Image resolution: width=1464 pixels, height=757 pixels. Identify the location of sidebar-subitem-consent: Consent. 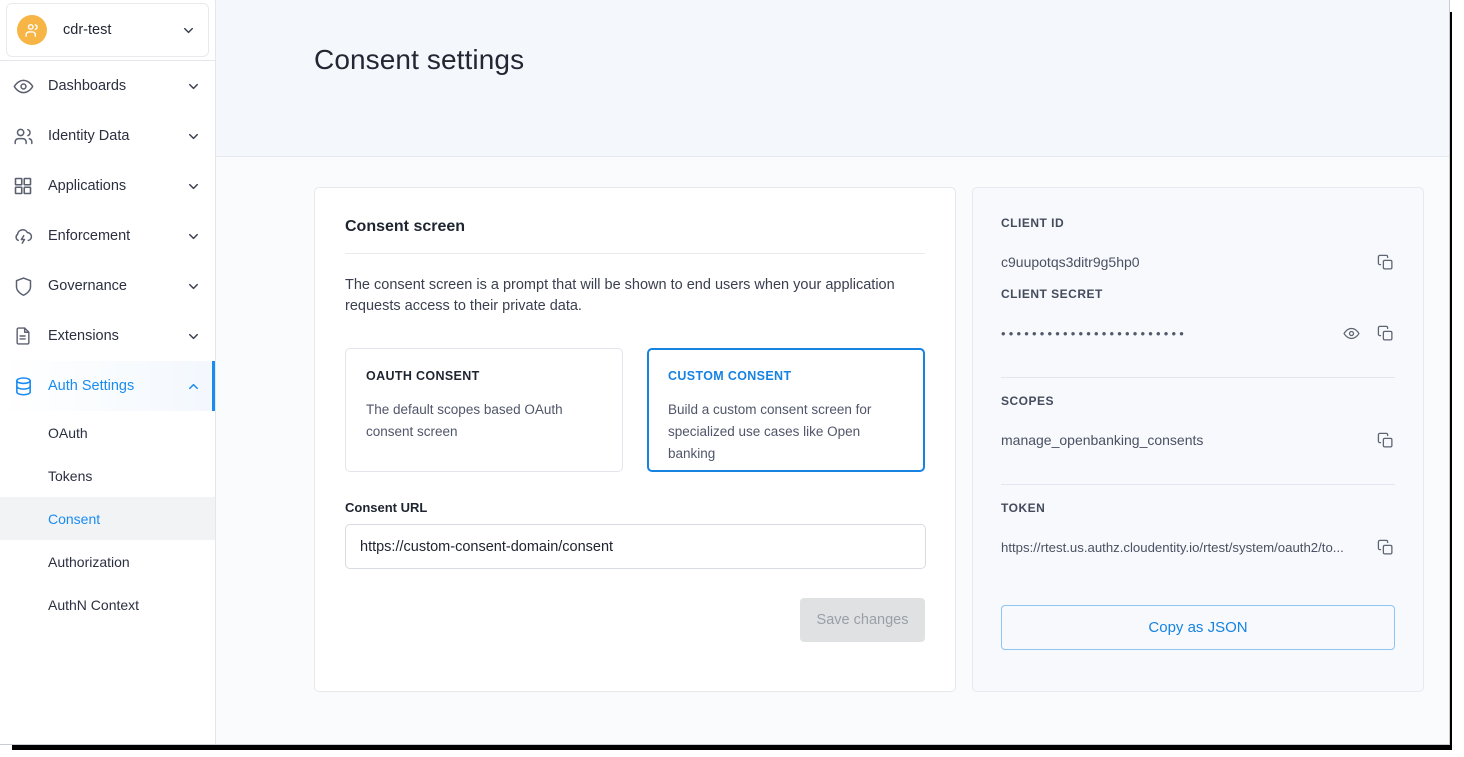
(107, 518).